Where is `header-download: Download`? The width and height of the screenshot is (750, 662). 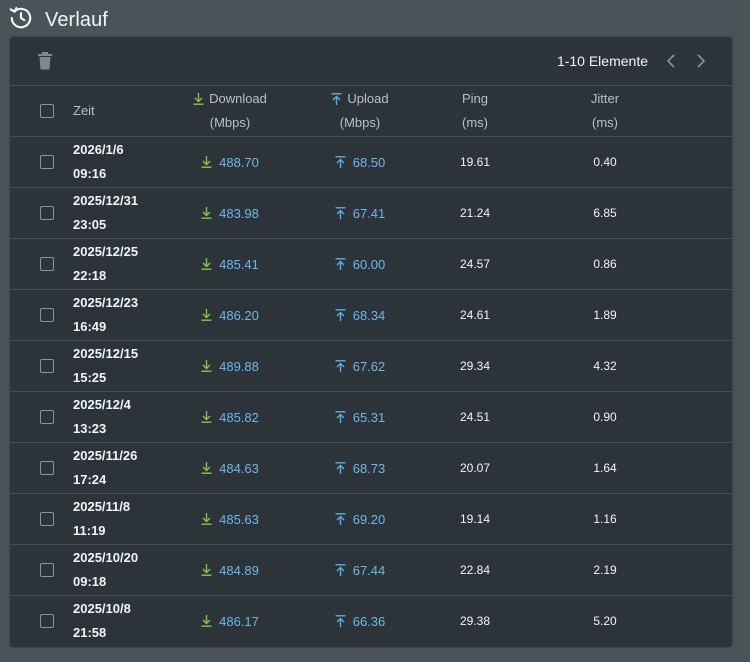 header-download: Download is located at coordinates (230, 99).